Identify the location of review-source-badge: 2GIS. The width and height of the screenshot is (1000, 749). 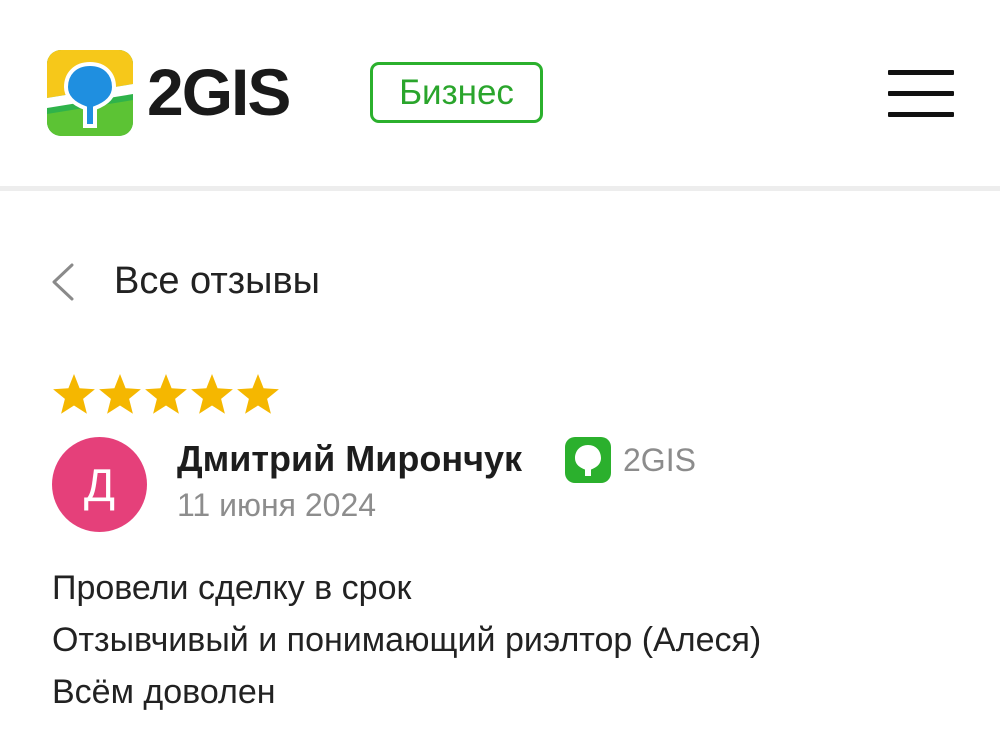
(630, 460).